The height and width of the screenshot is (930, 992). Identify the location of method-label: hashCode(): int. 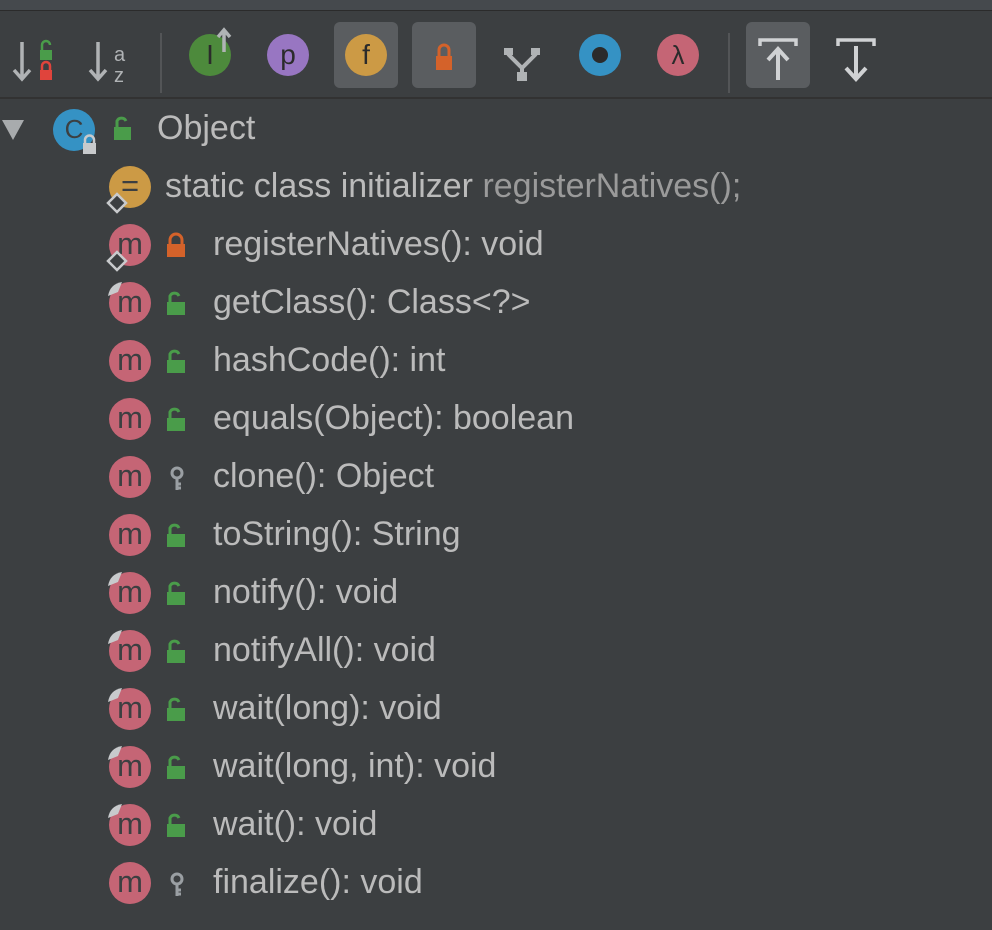
(329, 360).